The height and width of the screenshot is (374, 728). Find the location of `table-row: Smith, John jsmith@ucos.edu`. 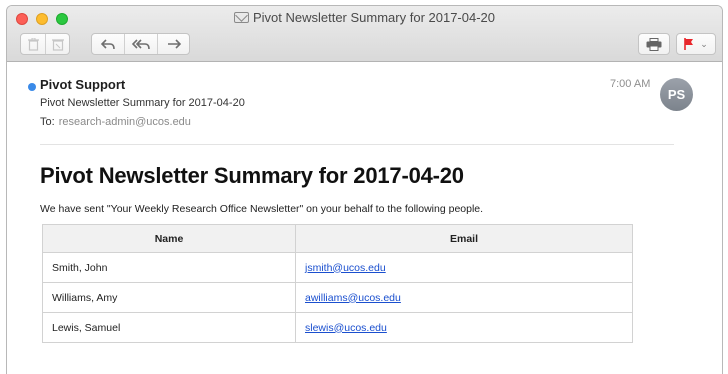

table-row: Smith, John jsmith@ucos.edu is located at coordinates (337, 267).